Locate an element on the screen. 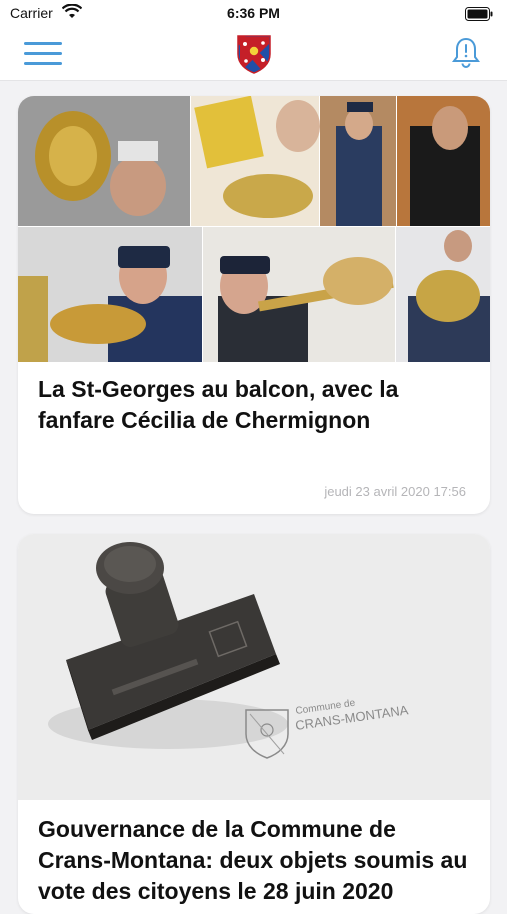 The height and width of the screenshot is (914, 507). crans-montana-crest-icon is located at coordinates (254, 54).